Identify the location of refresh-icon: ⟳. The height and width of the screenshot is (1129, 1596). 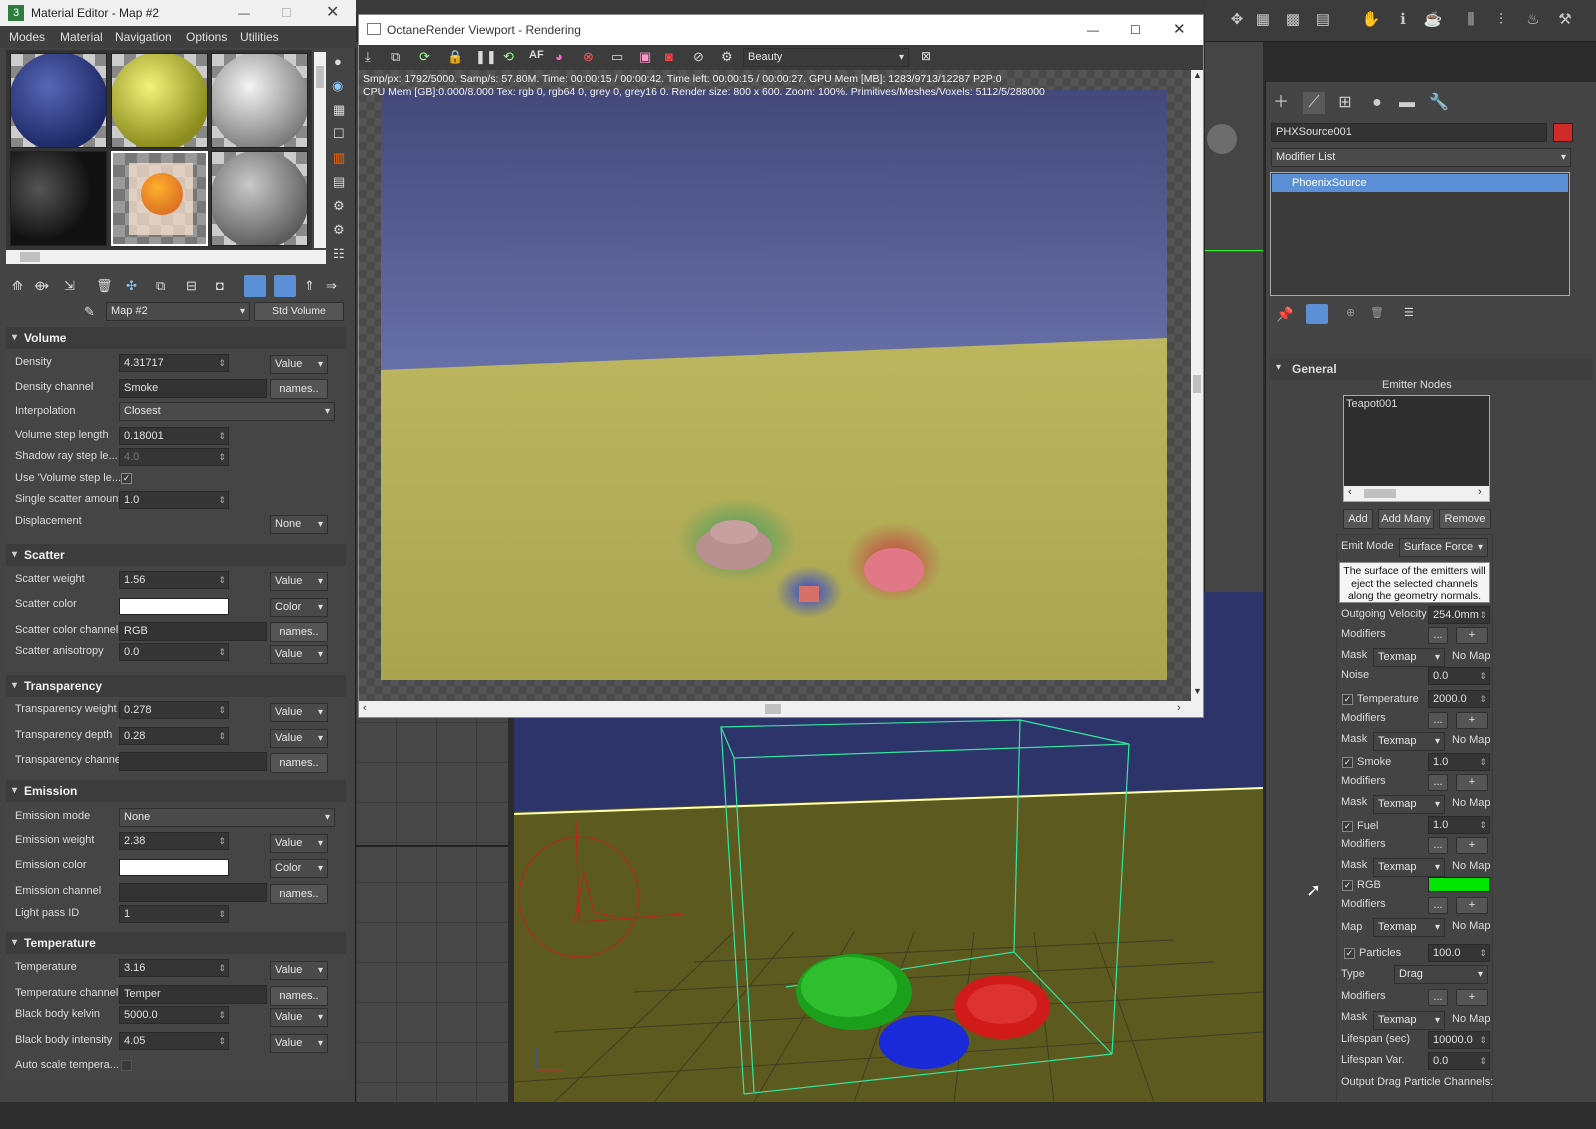
(424, 57).